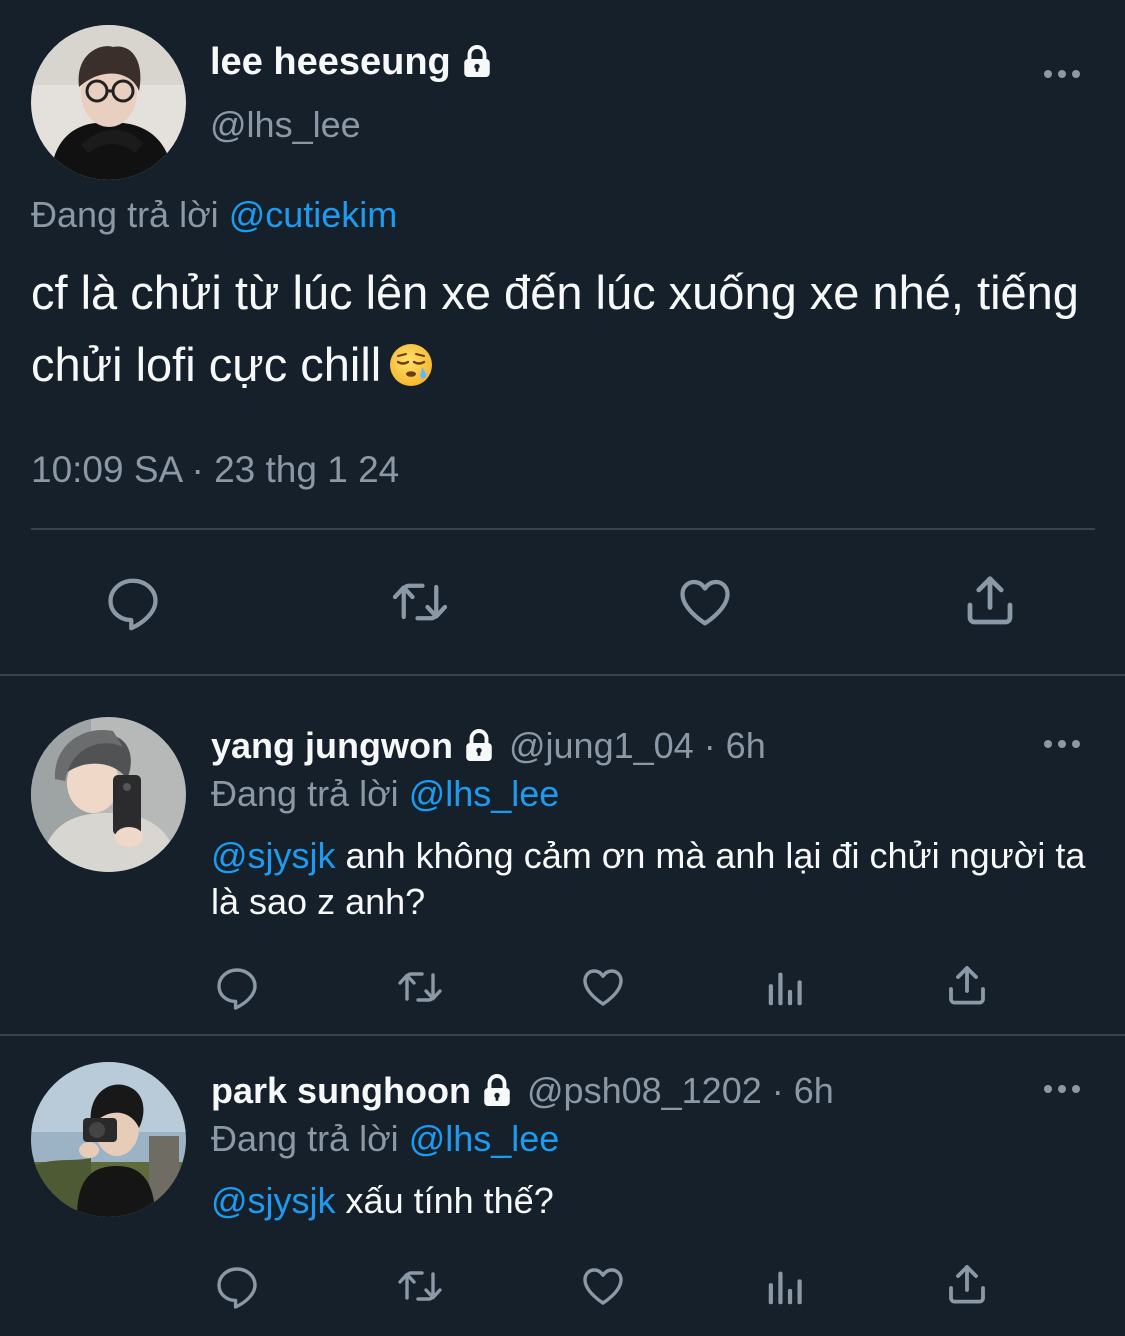 The image size is (1125, 1336). I want to click on tweet-body: xấu tính thế?, so click(444, 1200).